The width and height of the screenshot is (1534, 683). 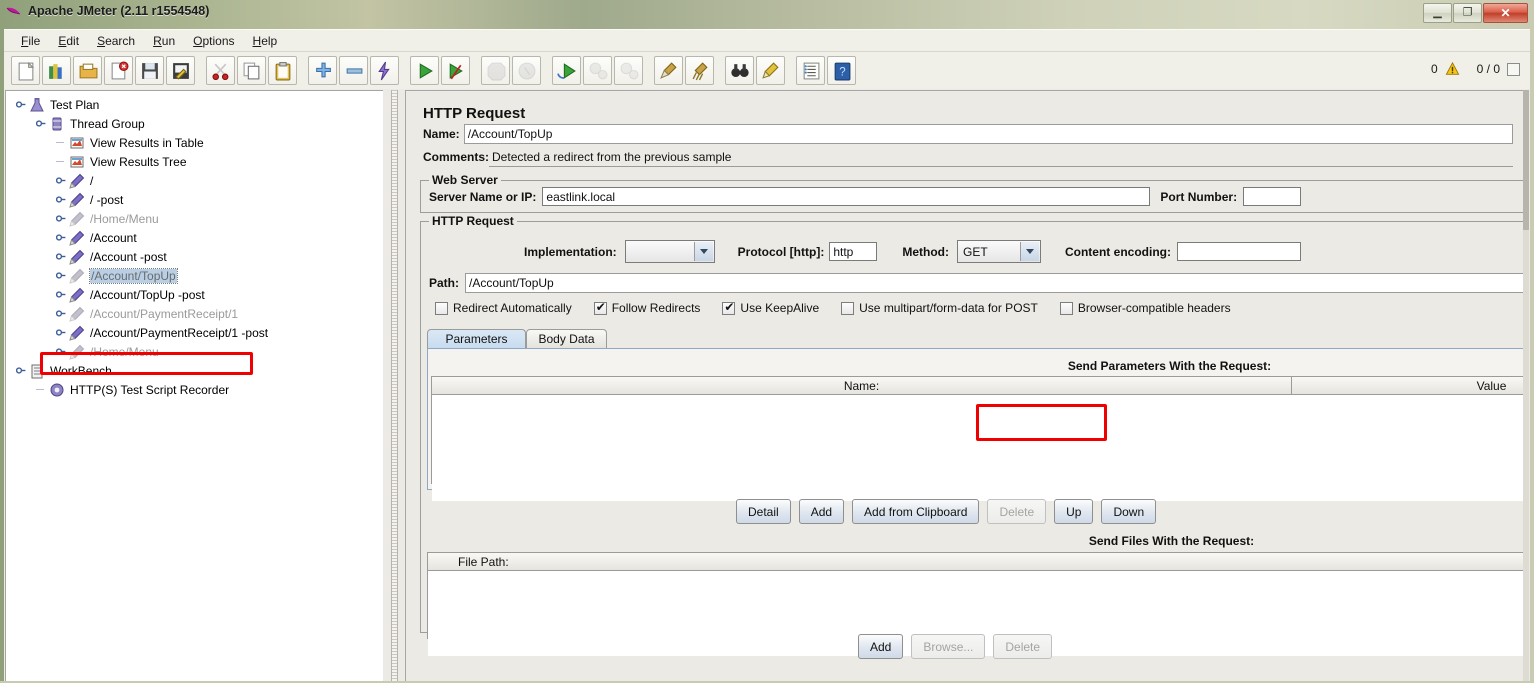 What do you see at coordinates (455, 70) in the screenshot?
I see `start-no-pauses-button` at bounding box center [455, 70].